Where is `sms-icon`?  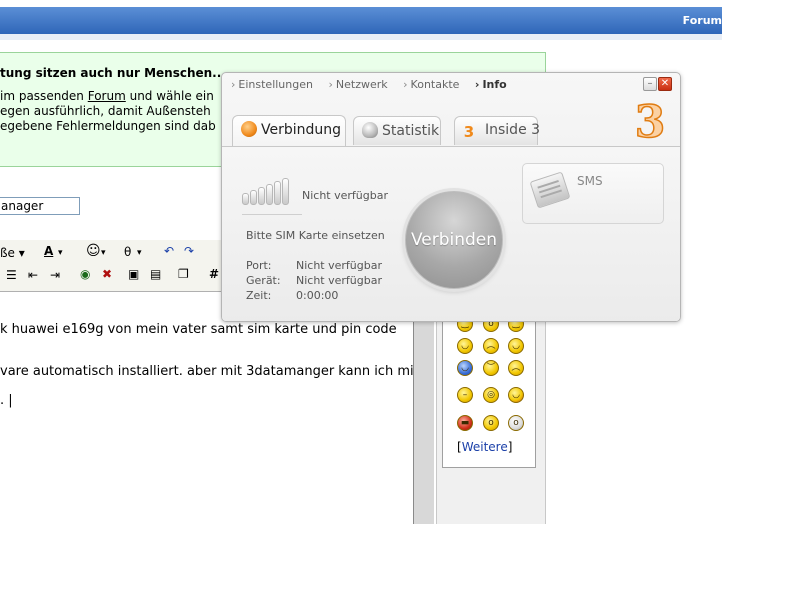
sms-icon is located at coordinates (550, 190).